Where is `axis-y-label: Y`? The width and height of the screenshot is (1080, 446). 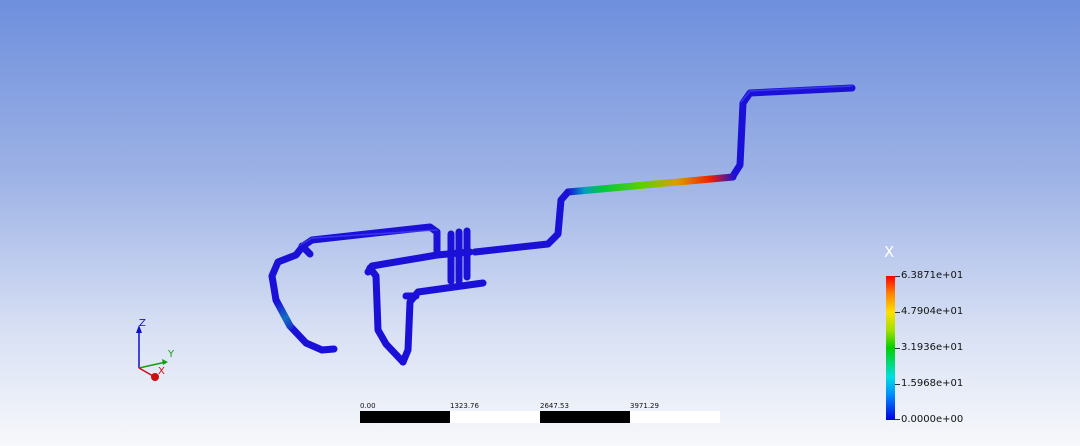
axis-y-label: Y is located at coordinates (171, 354).